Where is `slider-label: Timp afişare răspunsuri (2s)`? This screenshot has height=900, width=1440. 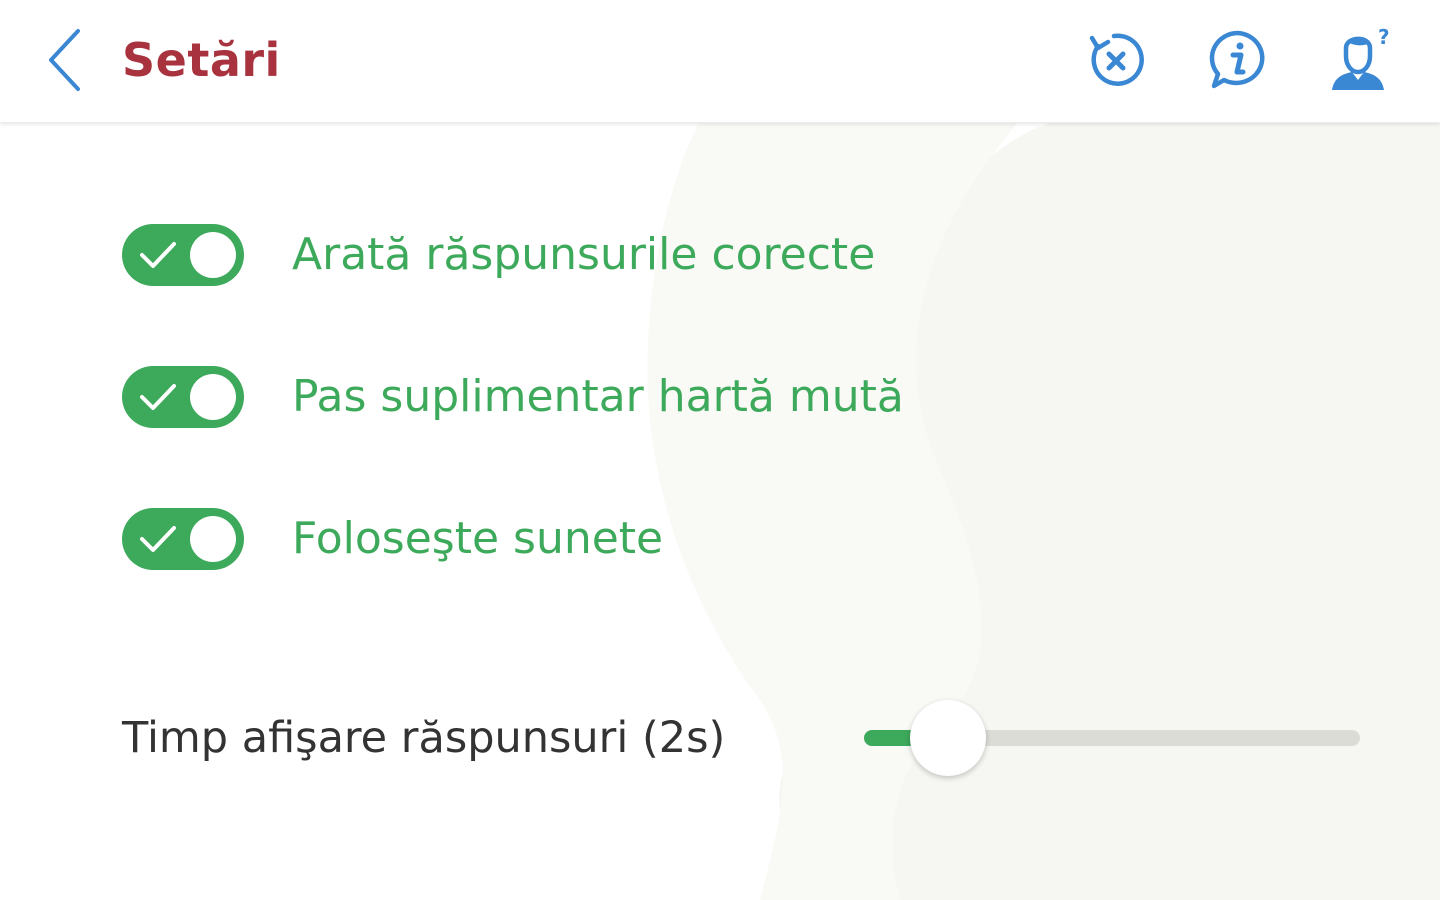
slider-label: Timp afişare răspunsuri (2s) is located at coordinates (424, 738).